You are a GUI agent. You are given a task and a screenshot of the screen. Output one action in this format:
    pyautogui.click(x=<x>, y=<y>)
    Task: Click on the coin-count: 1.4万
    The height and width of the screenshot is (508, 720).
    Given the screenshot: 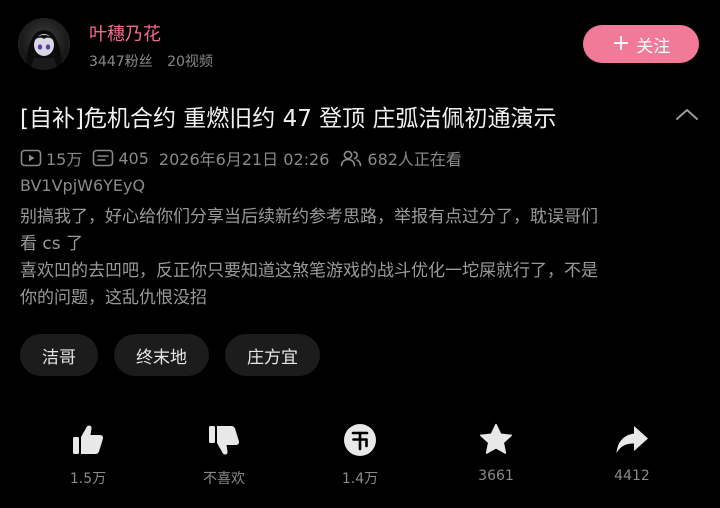 What is the action you would take?
    pyautogui.click(x=360, y=479)
    